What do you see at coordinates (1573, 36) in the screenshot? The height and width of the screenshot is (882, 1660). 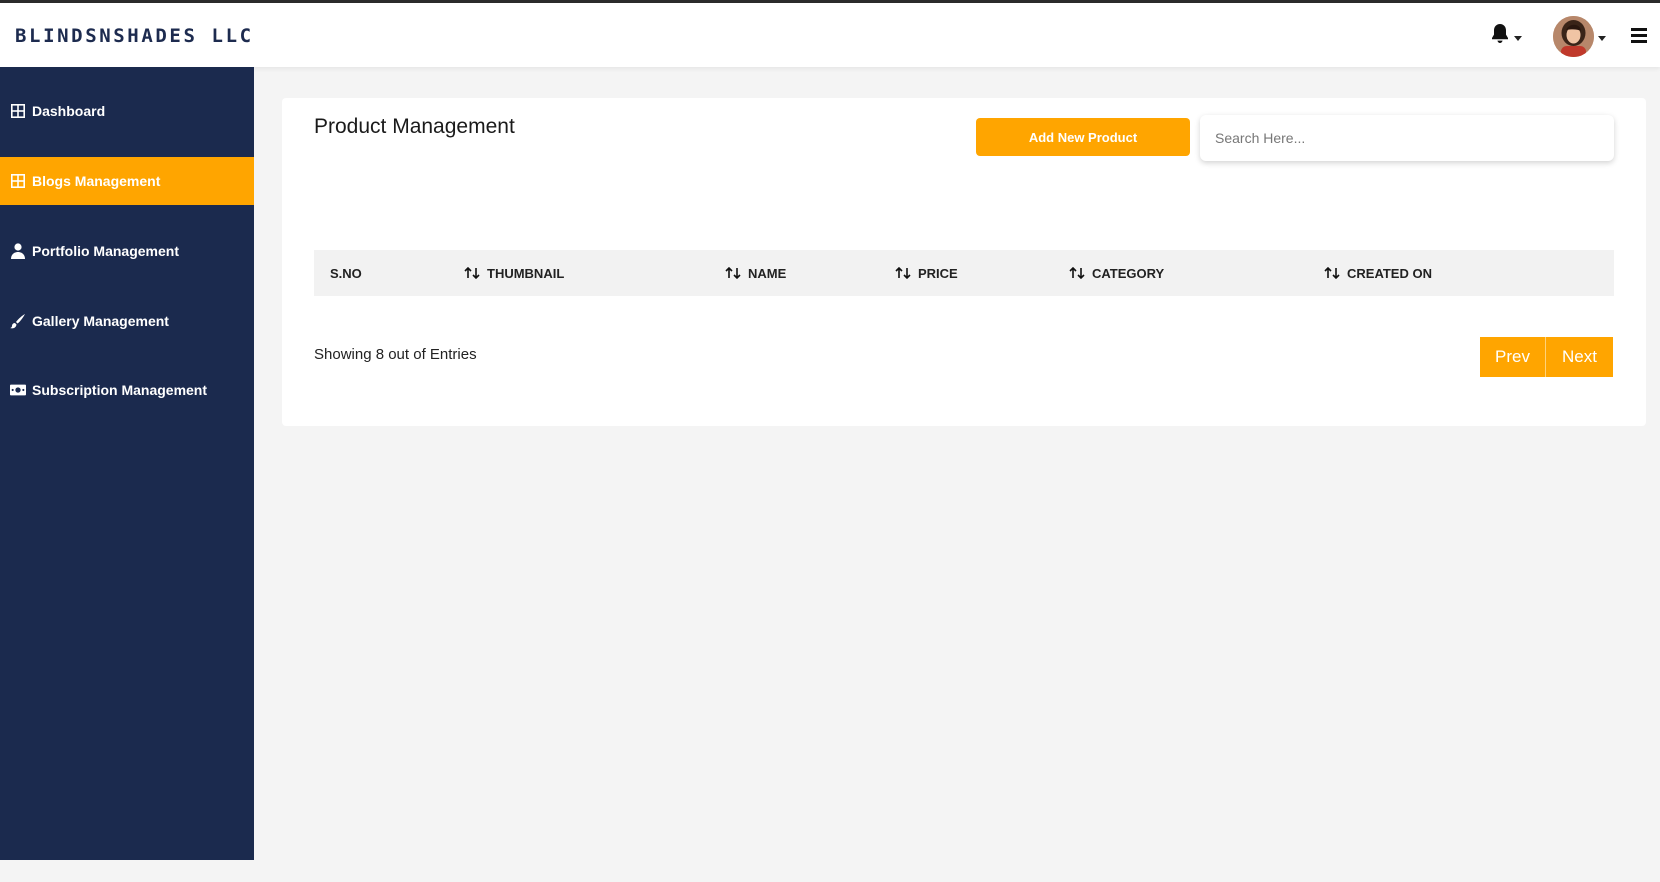 I see `user-avatar` at bounding box center [1573, 36].